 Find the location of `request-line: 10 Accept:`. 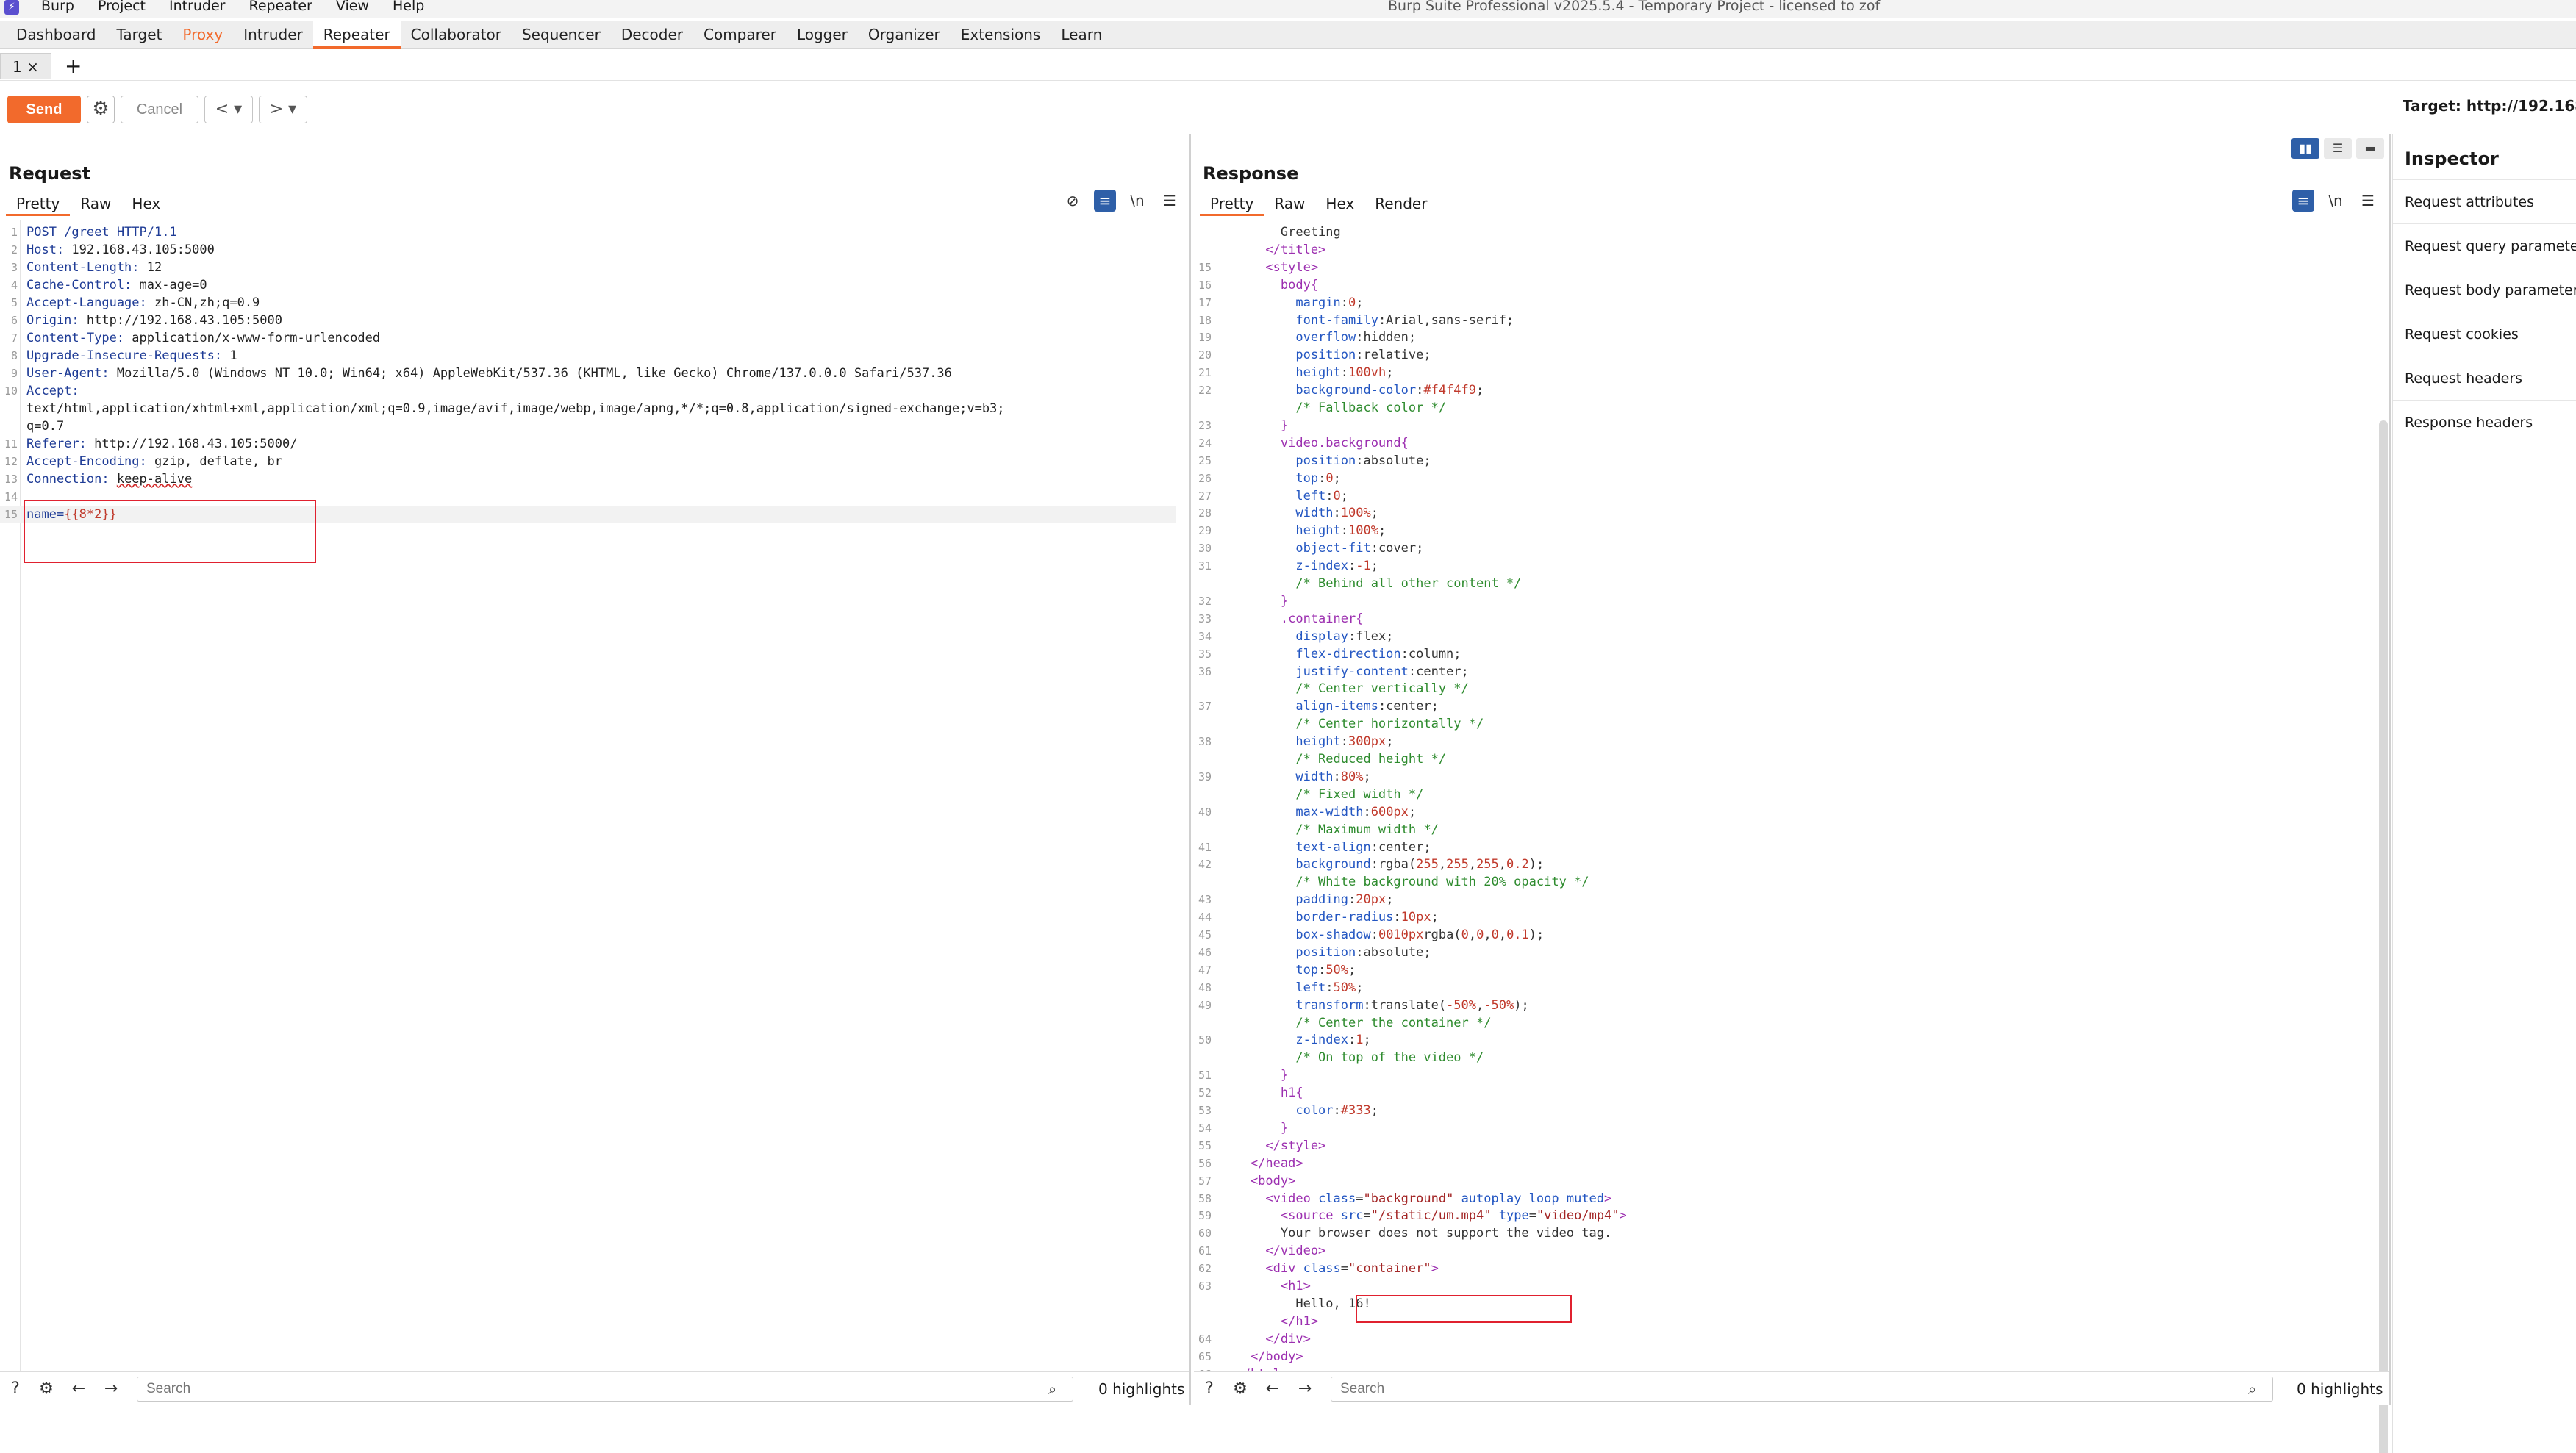

request-line: 10 Accept: is located at coordinates (588, 391).